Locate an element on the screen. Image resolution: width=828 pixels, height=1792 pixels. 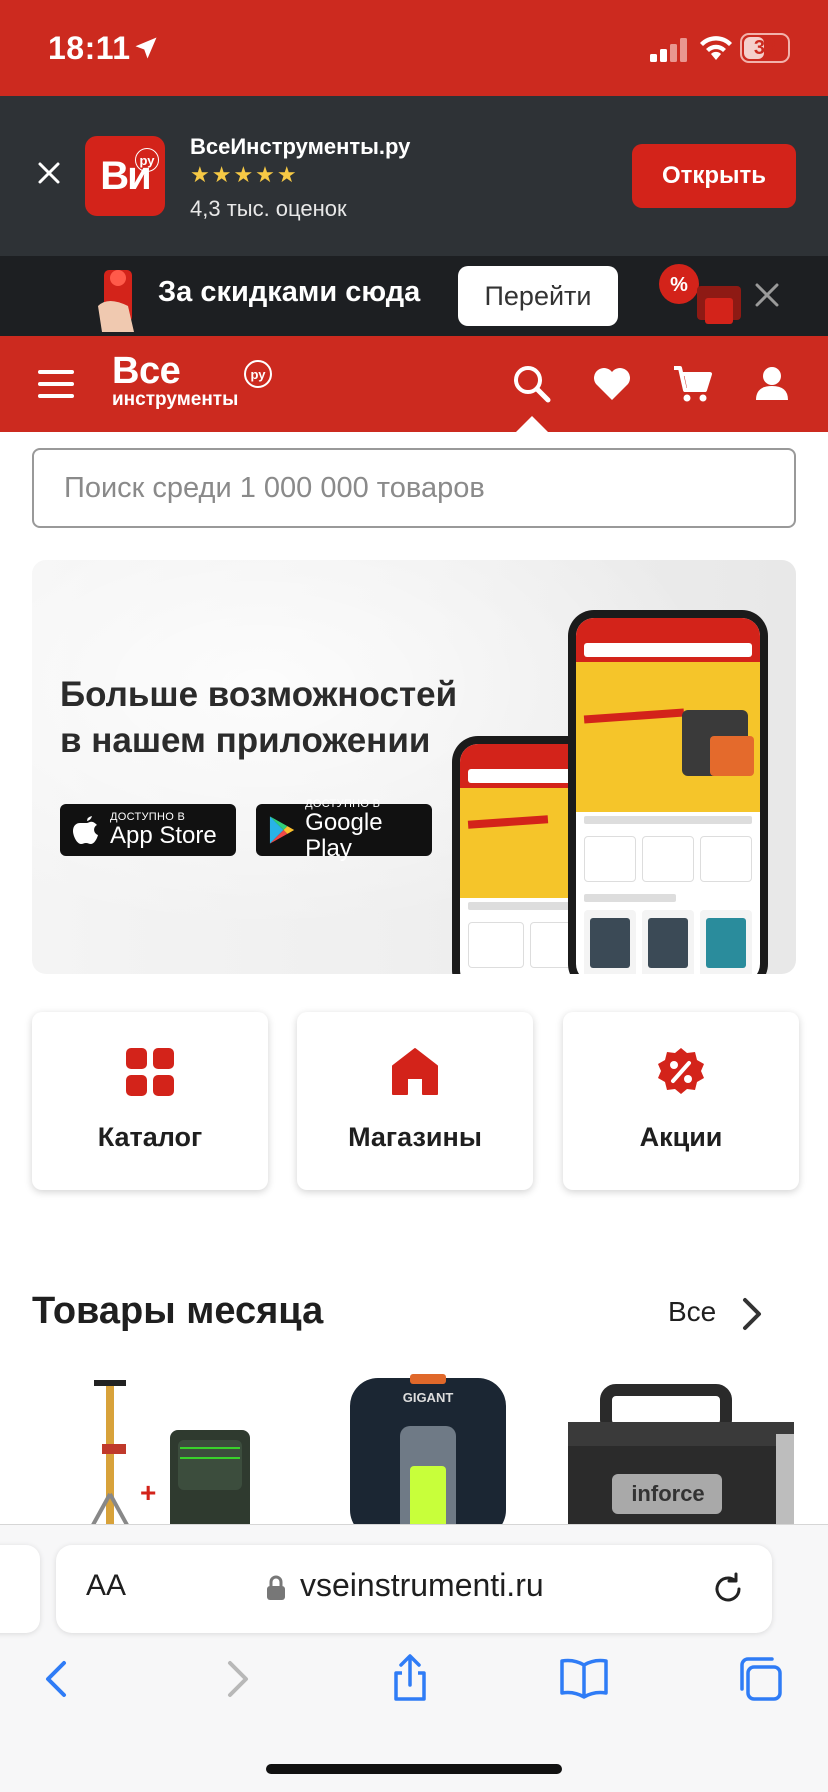
home-indicator is located at coordinates (414, 1769).